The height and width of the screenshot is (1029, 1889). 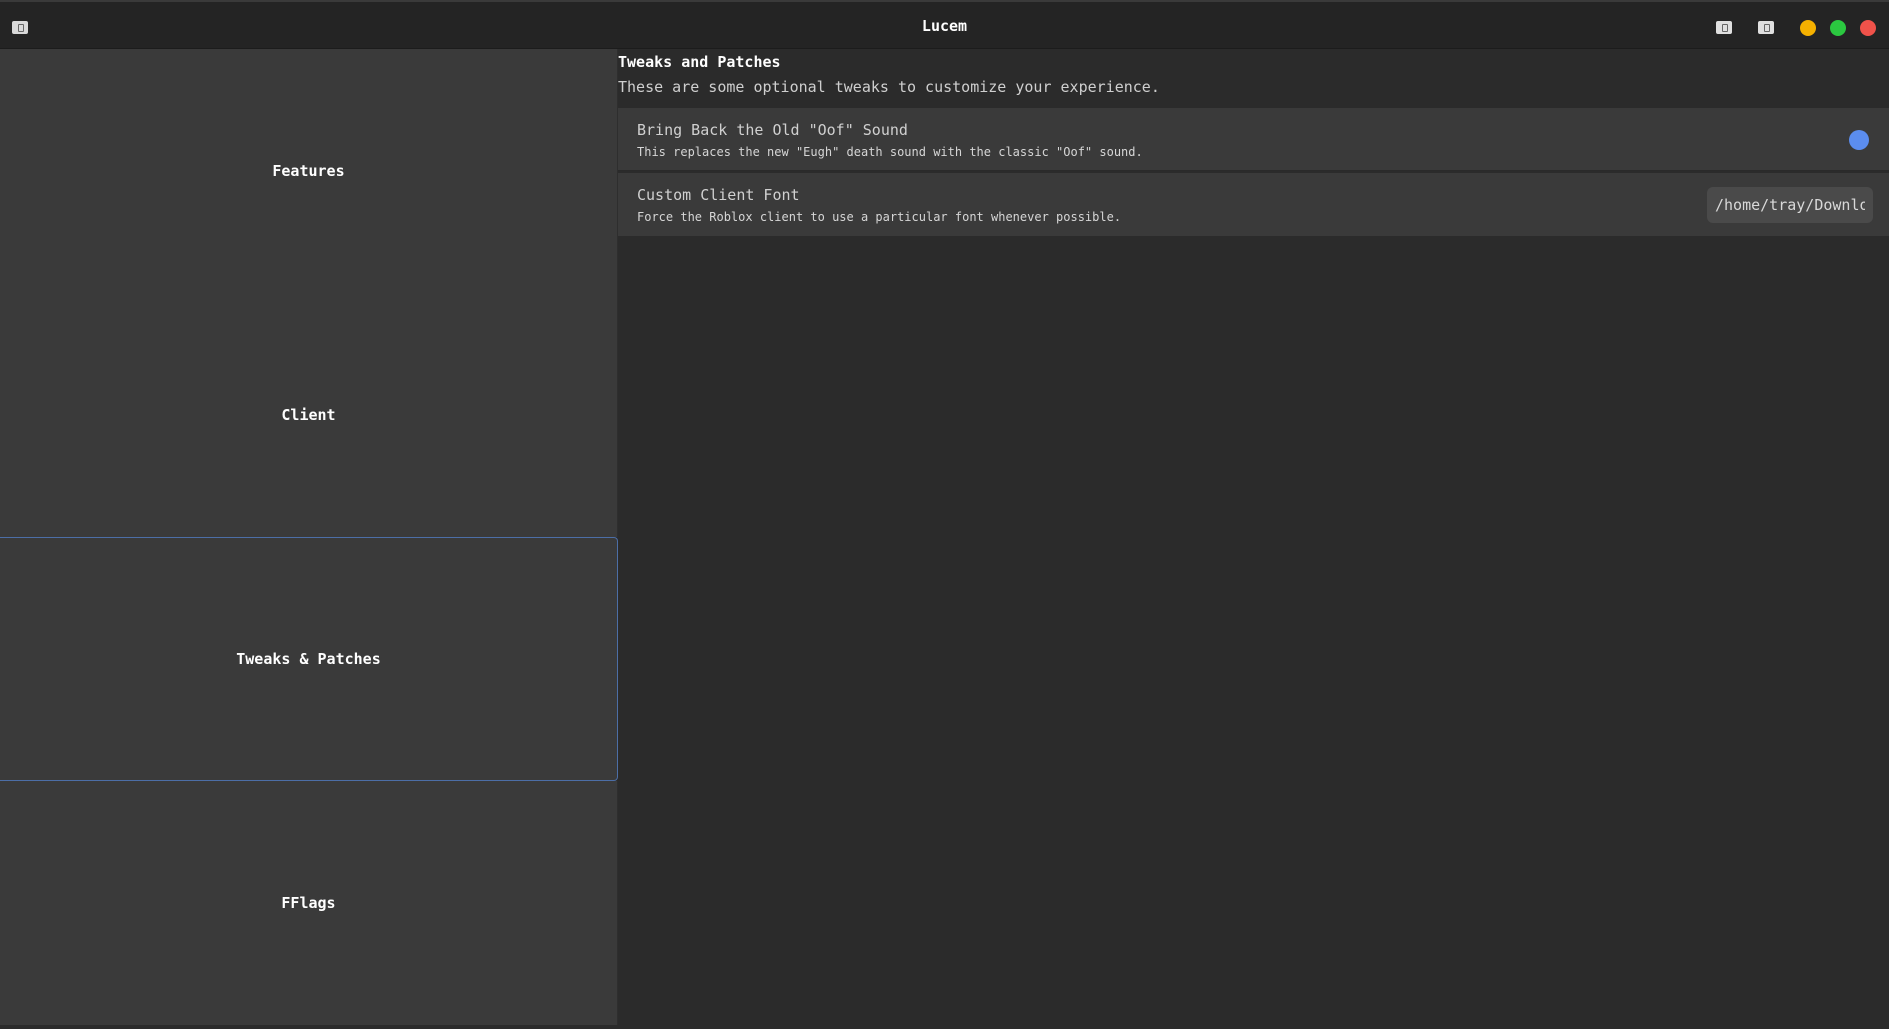 I want to click on sidebar-item-client: Client, so click(x=309, y=415).